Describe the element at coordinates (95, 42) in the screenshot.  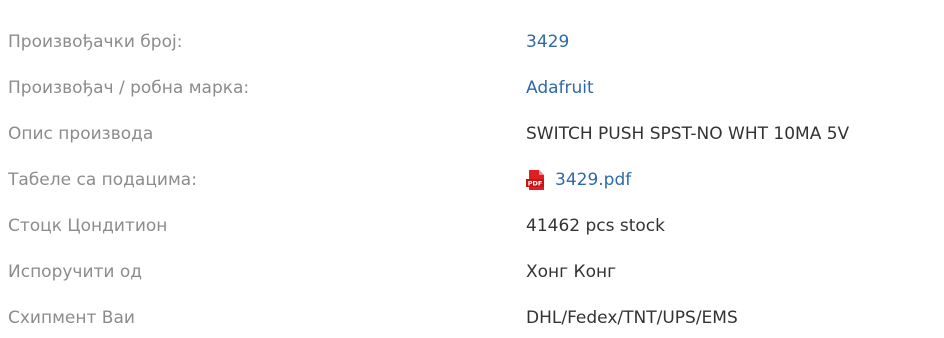
I see `part-number-label: Произвођачки број:` at that location.